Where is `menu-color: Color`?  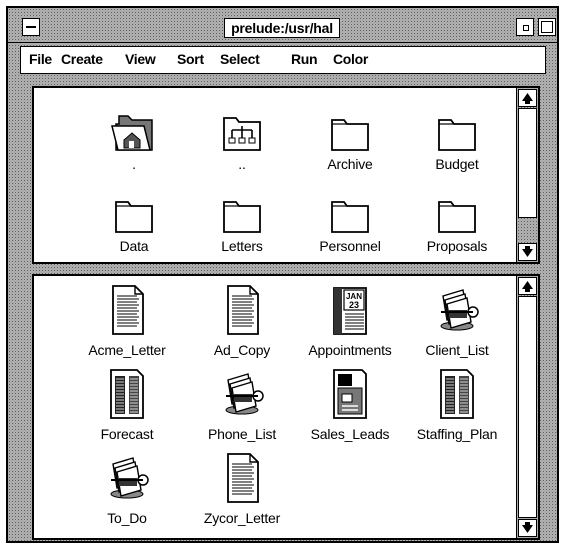
menu-color: Color is located at coordinates (350, 59).